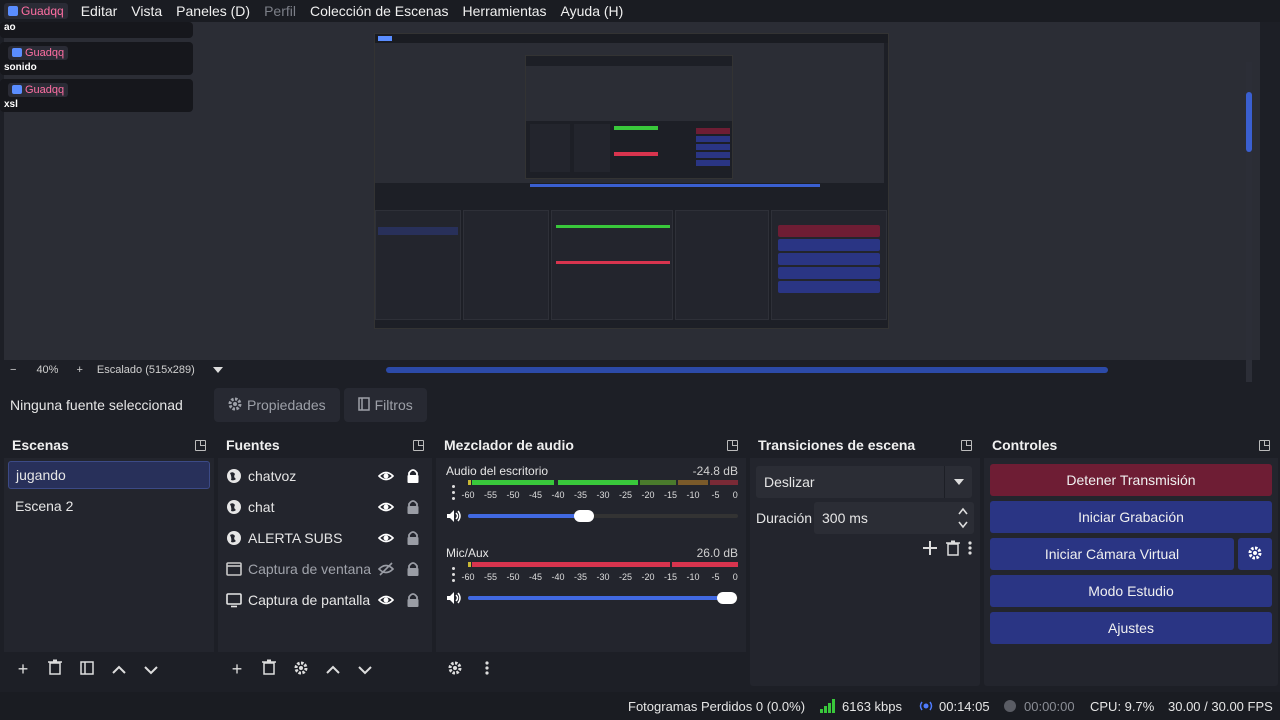  What do you see at coordinates (213, 11) in the screenshot?
I see `menu-docks: Paneles (D)` at bounding box center [213, 11].